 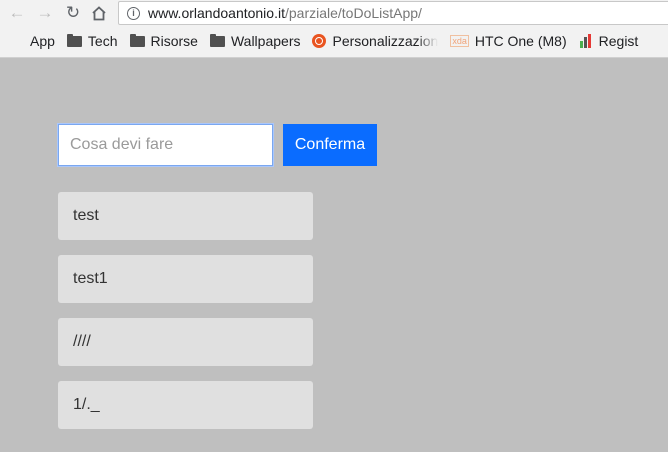 What do you see at coordinates (99, 13) in the screenshot?
I see `home-icon` at bounding box center [99, 13].